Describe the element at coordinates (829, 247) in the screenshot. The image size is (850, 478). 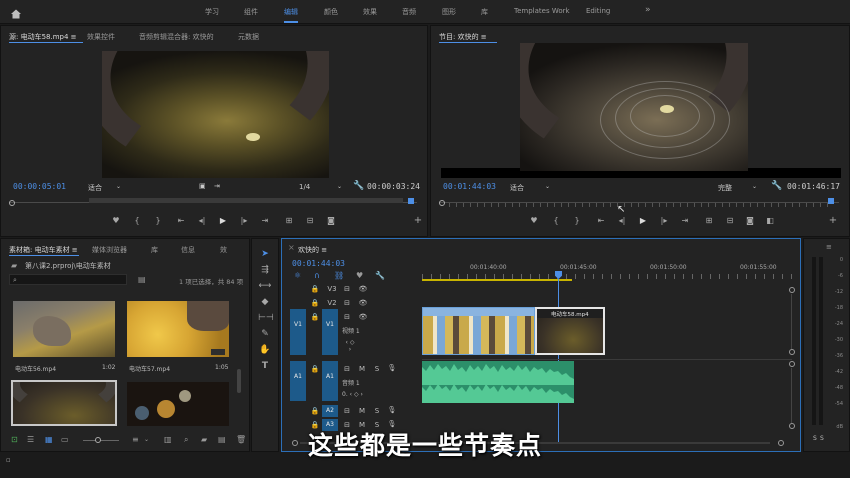
I see `menu-icon: ≡` at that location.